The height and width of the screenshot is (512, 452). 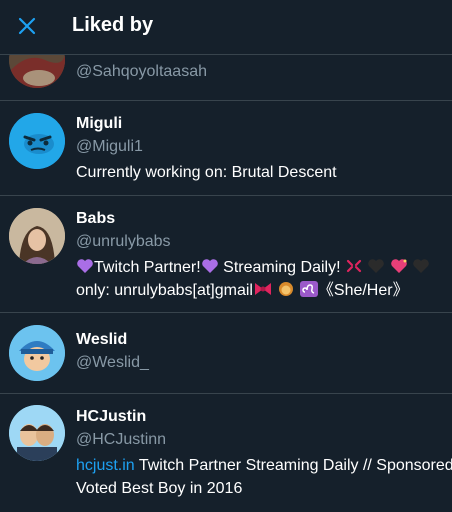 I want to click on close-icon, so click(x=27, y=26).